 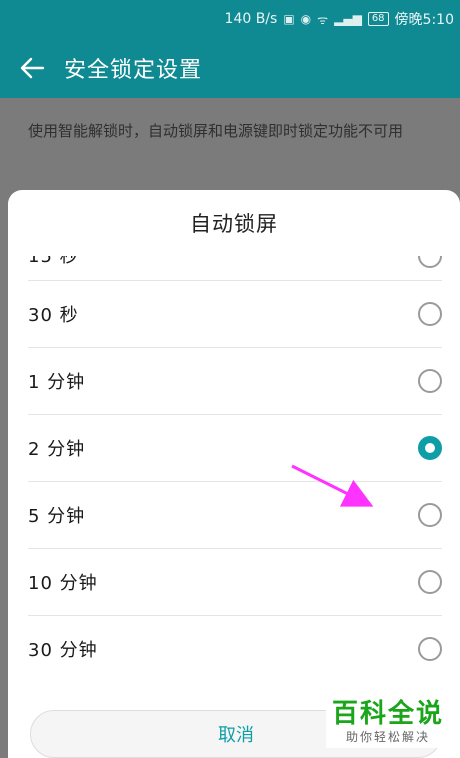 What do you see at coordinates (235, 582) in the screenshot?
I see `option-10-minutes: 10 分钟` at bounding box center [235, 582].